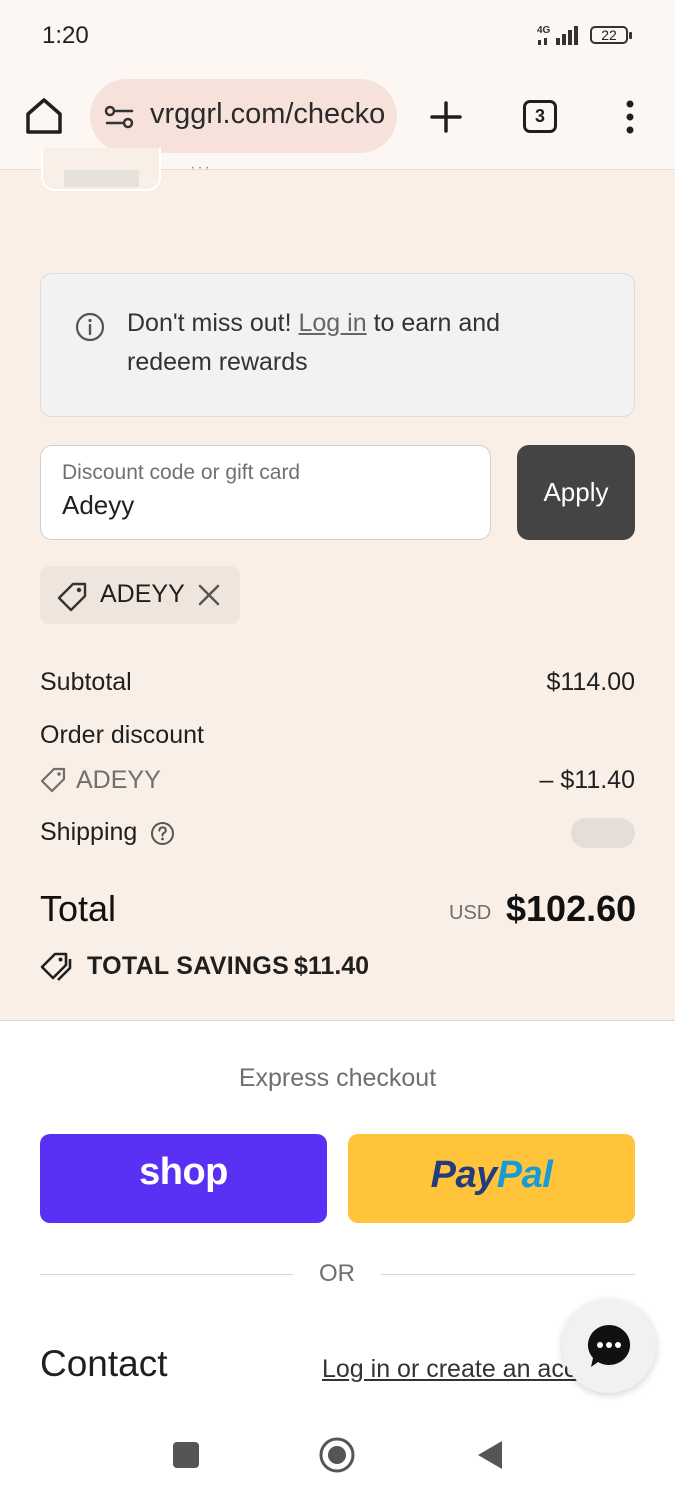 This screenshot has width=675, height=1500. I want to click on product-ellipsis: ···, so click(201, 167).